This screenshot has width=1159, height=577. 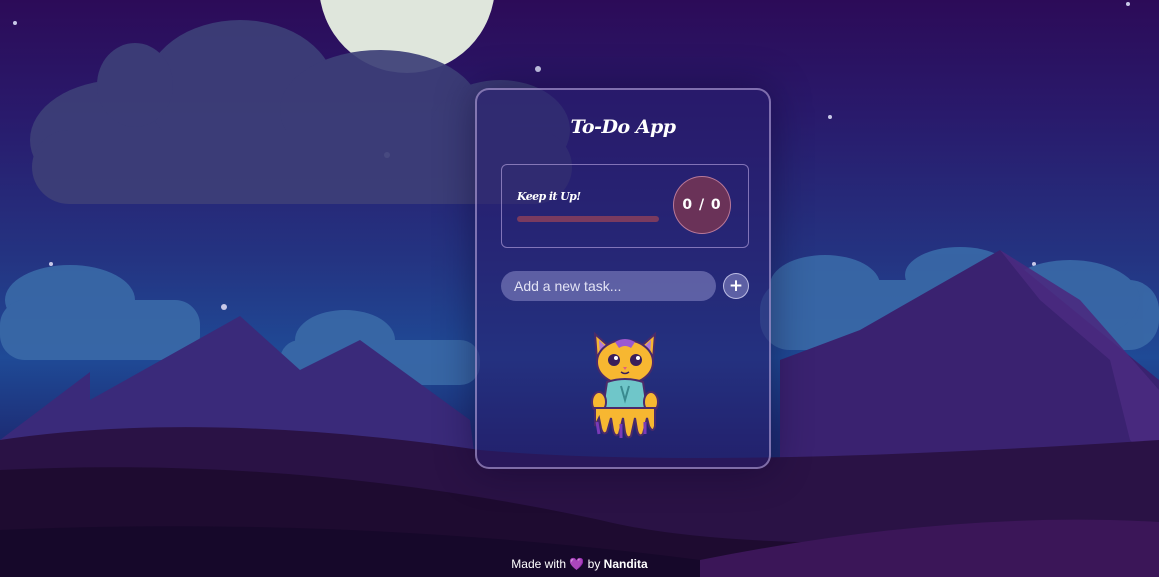 I want to click on app-title: To-Do App, so click(x=623, y=127).